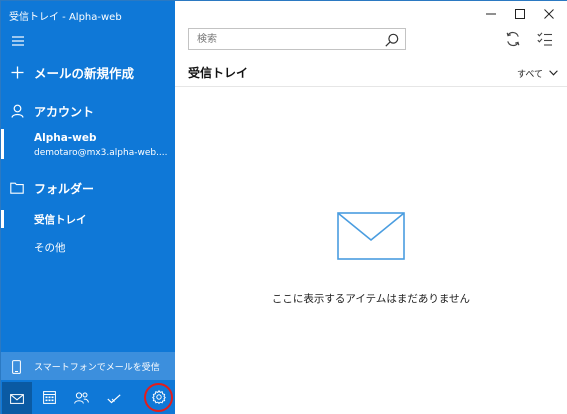  What do you see at coordinates (84, 73) in the screenshot?
I see `new-mail-label: メールの新規作成` at bounding box center [84, 73].